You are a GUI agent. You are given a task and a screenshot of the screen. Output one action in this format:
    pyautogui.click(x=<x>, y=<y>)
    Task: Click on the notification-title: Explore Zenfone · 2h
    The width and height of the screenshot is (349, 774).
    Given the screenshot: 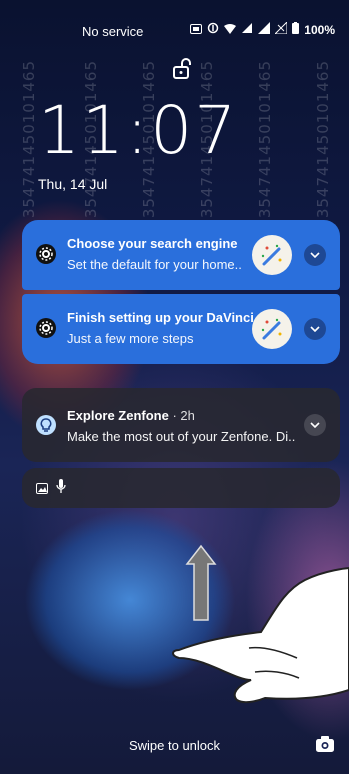 What is the action you would take?
    pyautogui.click(x=131, y=415)
    